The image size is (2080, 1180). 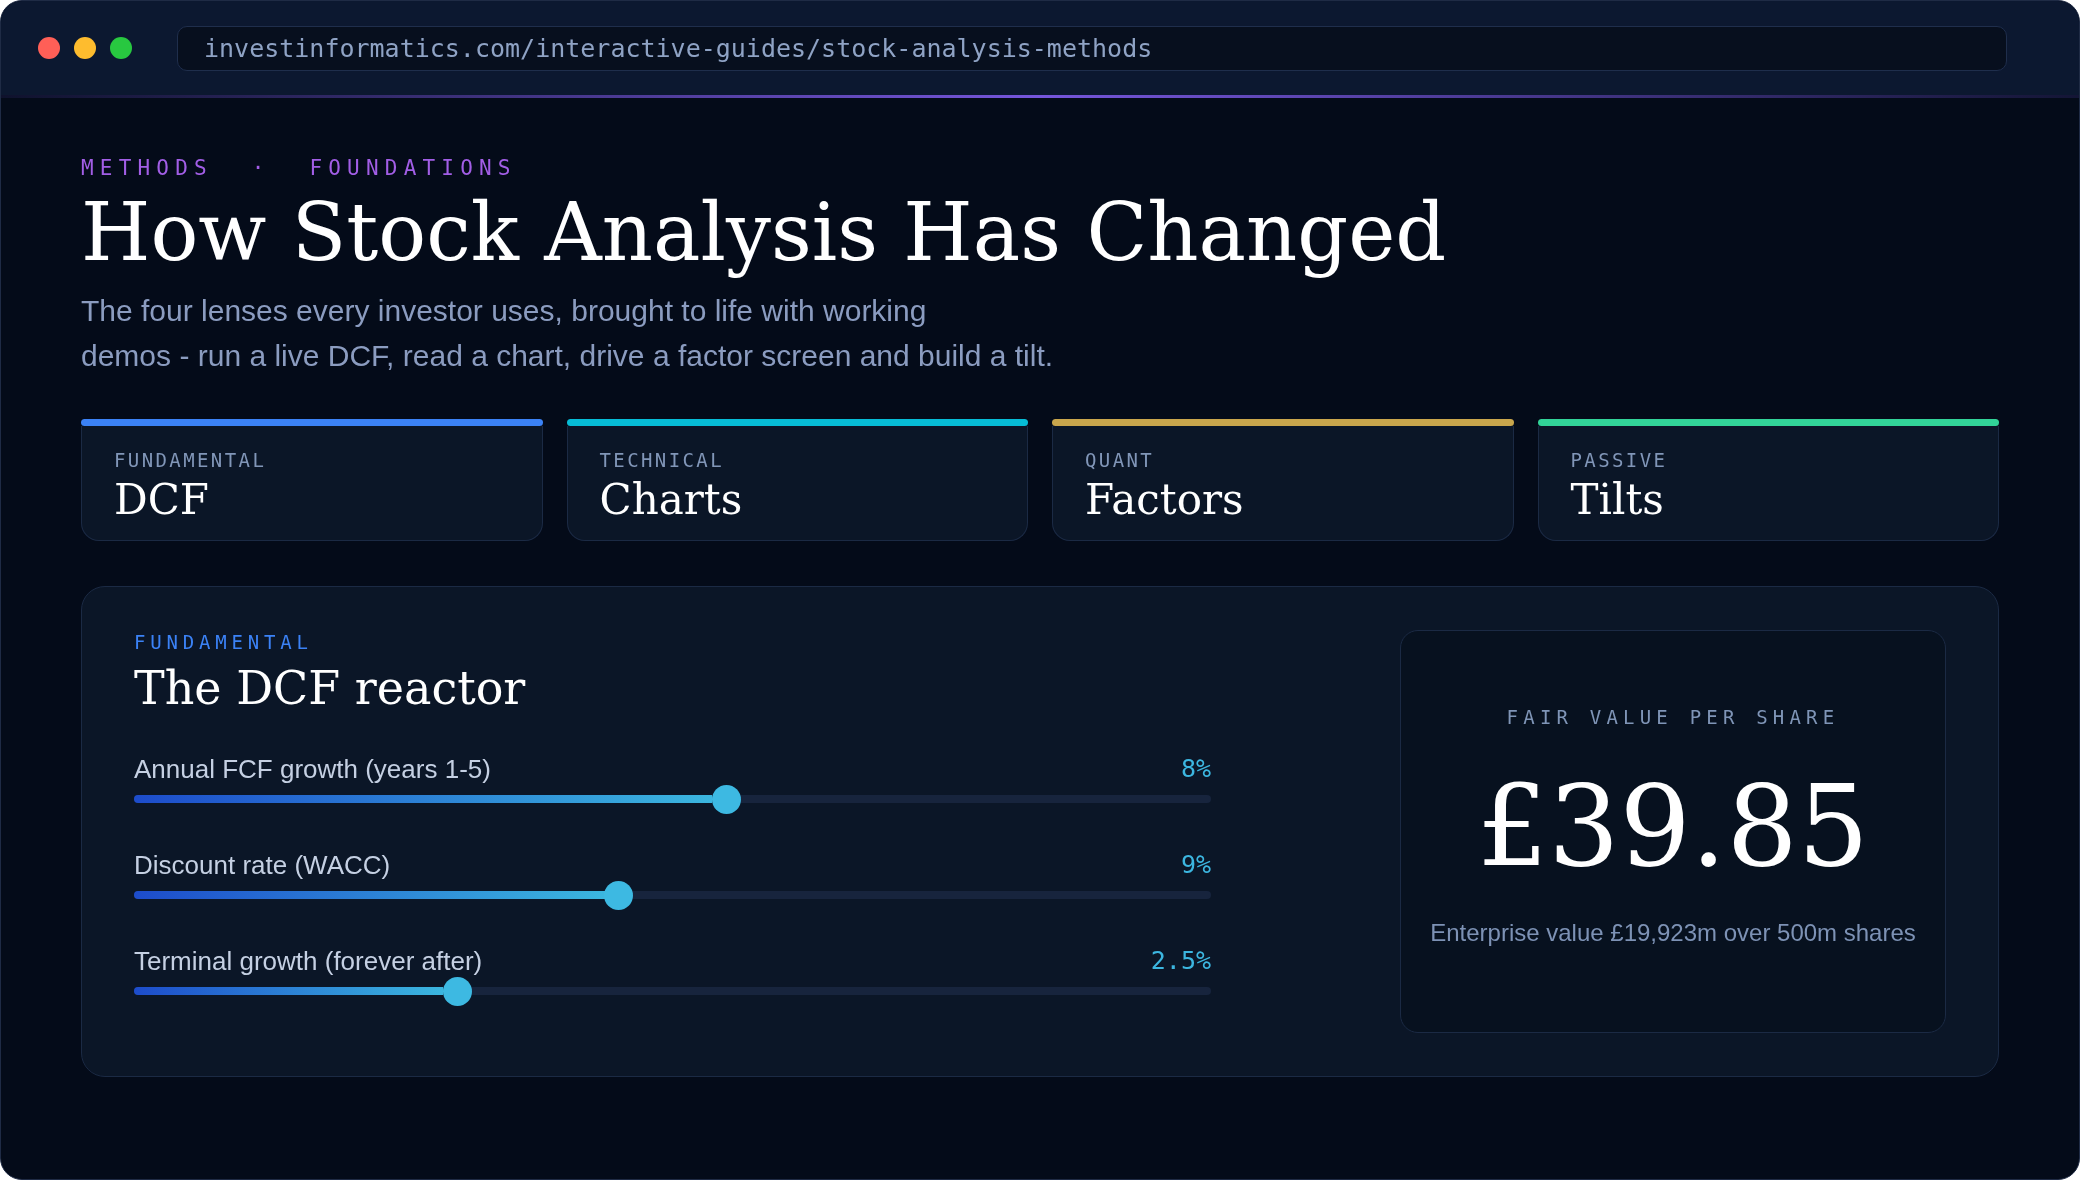 I want to click on card-category: TECHNICAL, so click(x=662, y=460).